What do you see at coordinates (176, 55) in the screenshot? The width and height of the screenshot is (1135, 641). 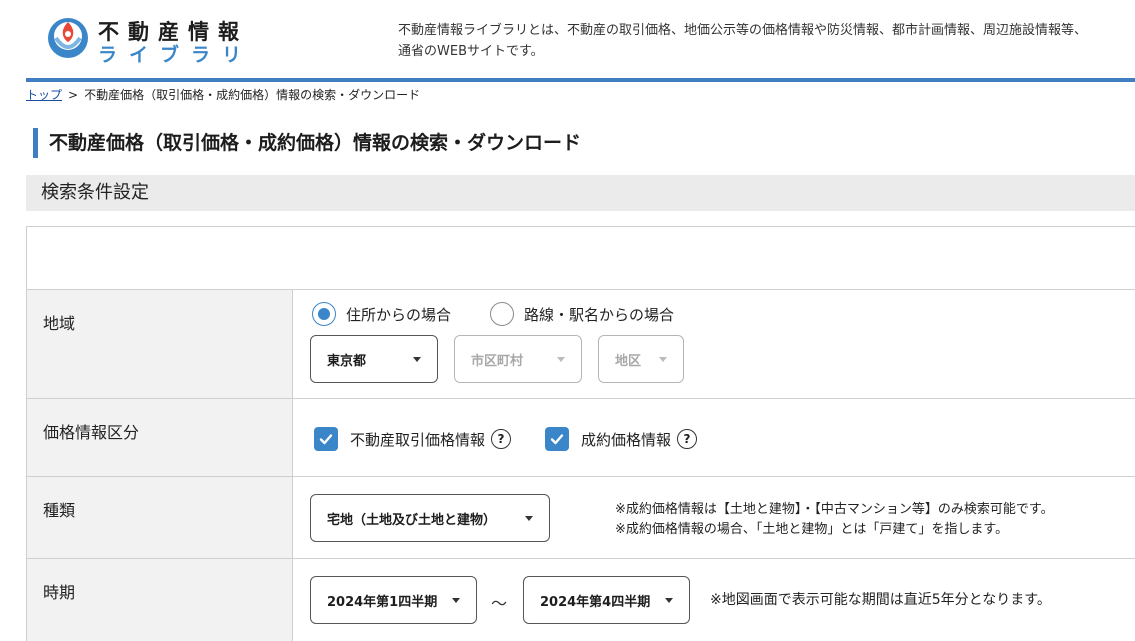 I see `logo-text-bottom: ライブラリ` at bounding box center [176, 55].